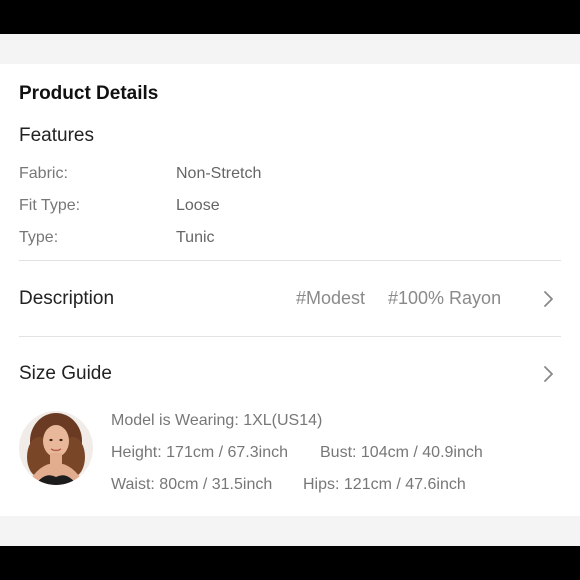 The width and height of the screenshot is (580, 580). What do you see at coordinates (401, 452) in the screenshot?
I see `bust-text: Bust: 104cm / 40.9inch` at bounding box center [401, 452].